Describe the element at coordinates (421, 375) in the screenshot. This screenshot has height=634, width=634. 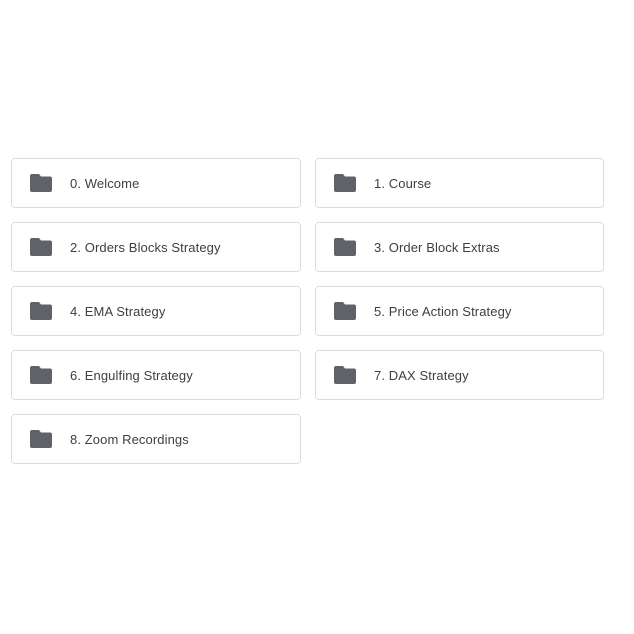
I see `folder-label: 7. DAX Strategy` at that location.